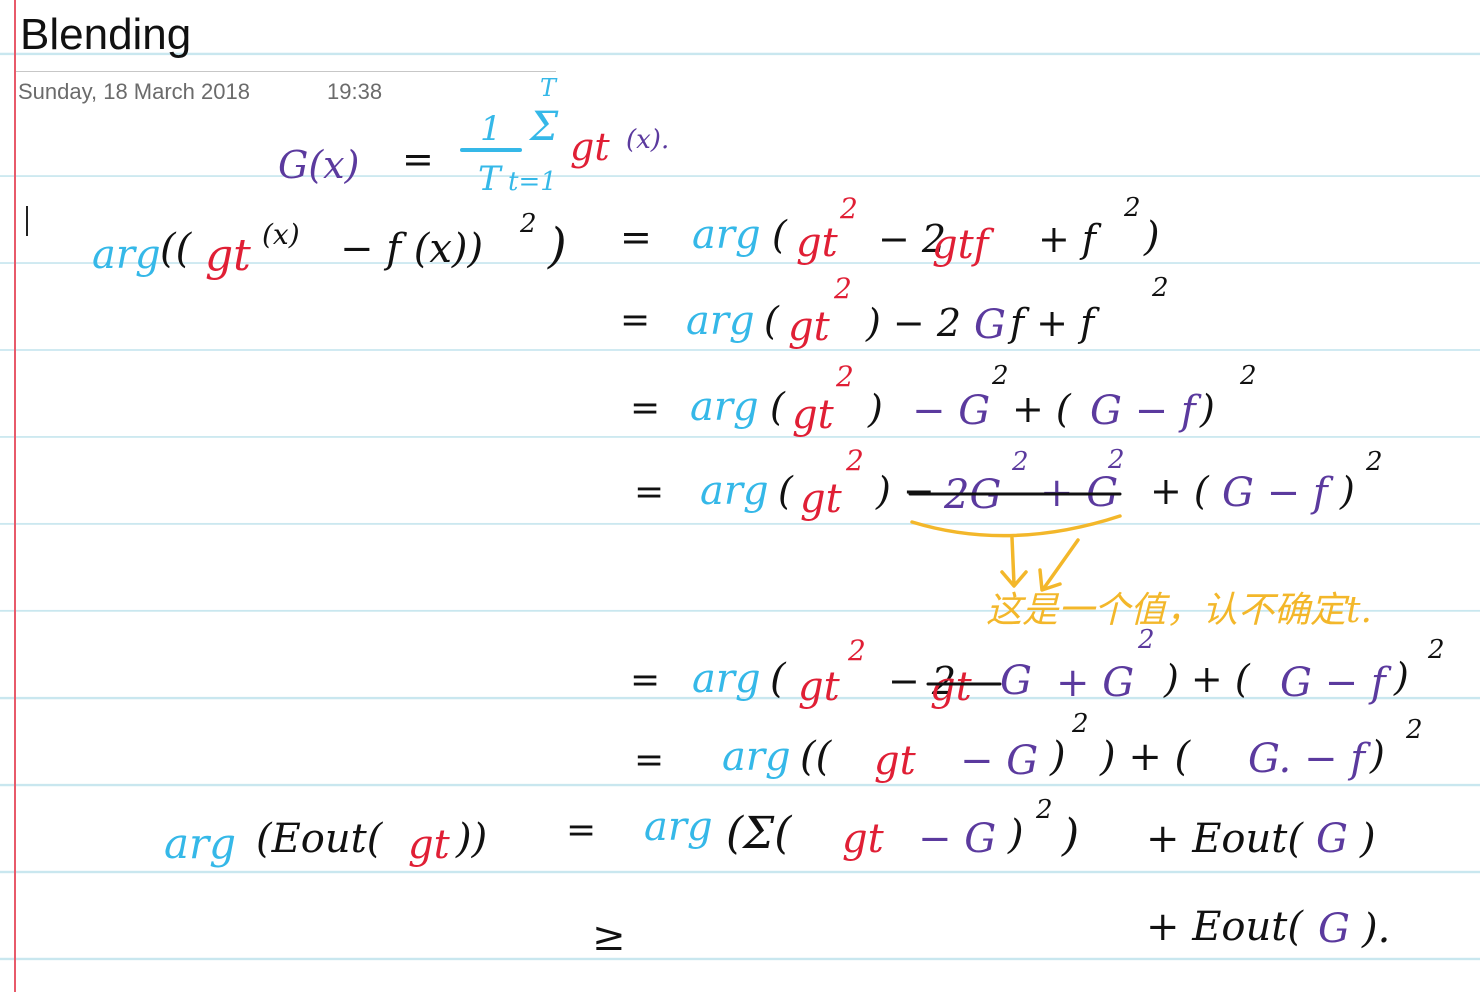 Image resolution: width=1480 pixels, height=992 pixels. I want to click on ink-line-9: ≥ + Eout( G )., so click(991, 932).